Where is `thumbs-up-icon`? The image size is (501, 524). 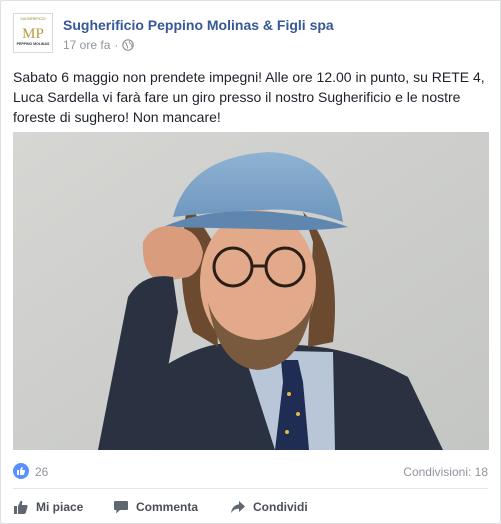 thumbs-up-icon is located at coordinates (21, 471).